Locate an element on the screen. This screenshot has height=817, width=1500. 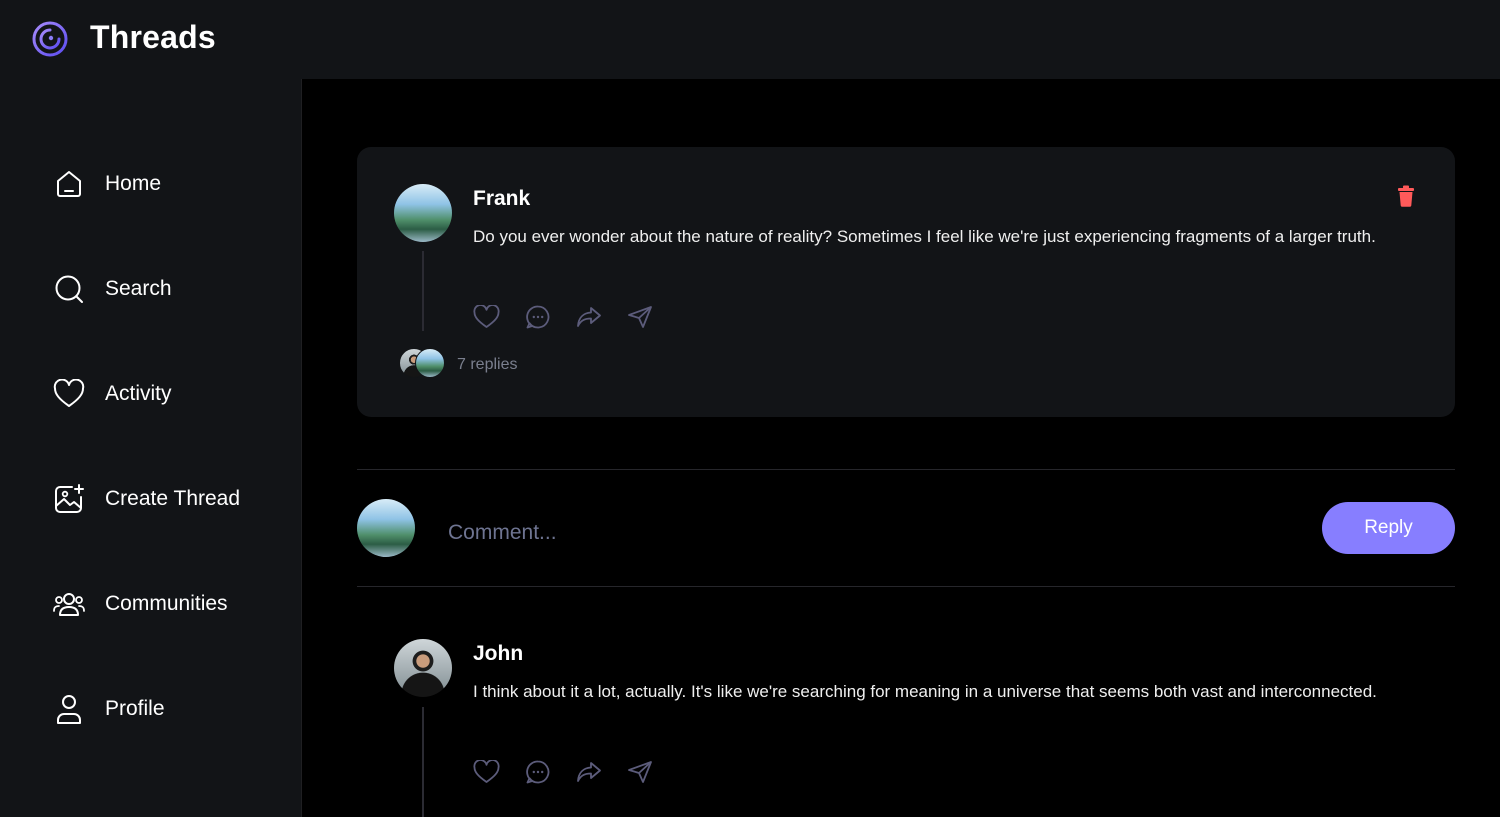
home-icon is located at coordinates (69, 184).